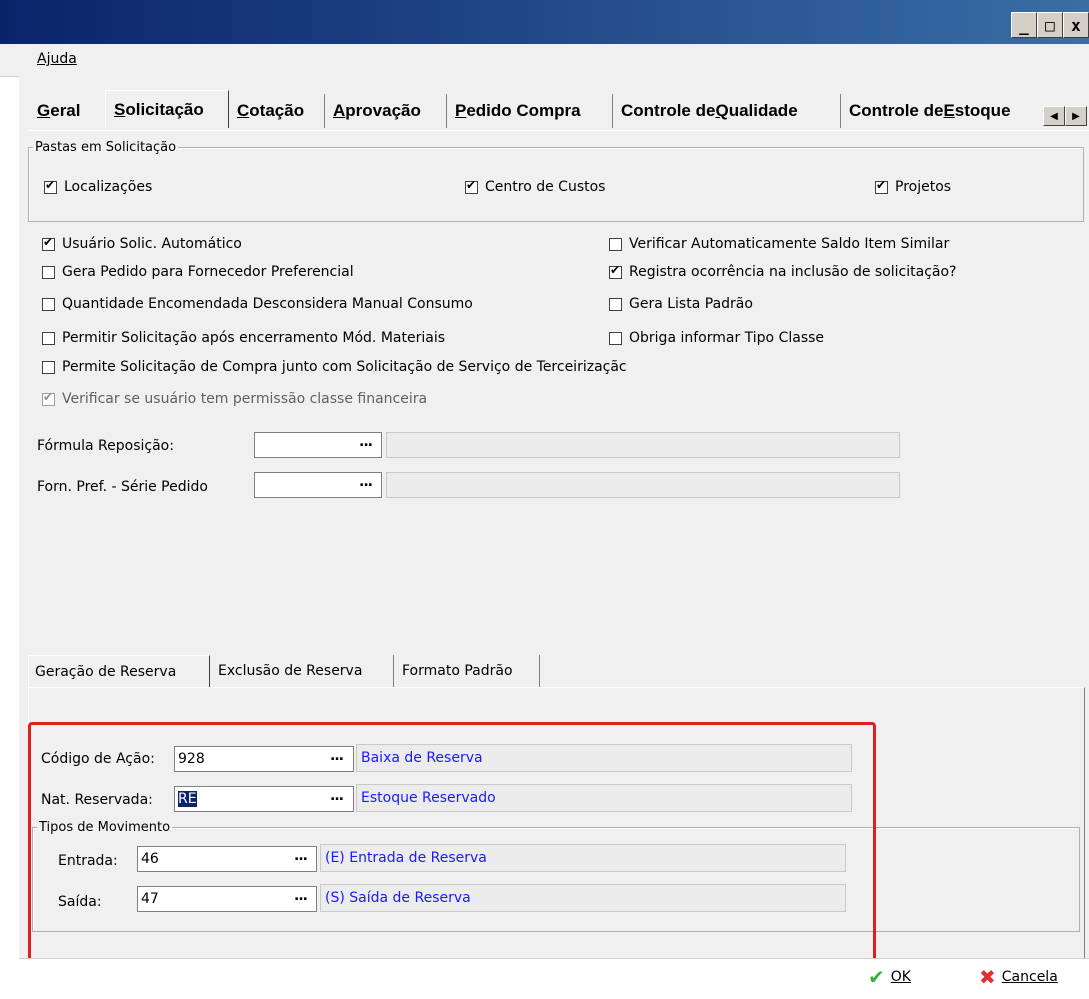 The width and height of the screenshot is (1089, 999). Describe the element at coordinates (913, 186) in the screenshot. I see `projetos-checkbox: Projetos` at that location.